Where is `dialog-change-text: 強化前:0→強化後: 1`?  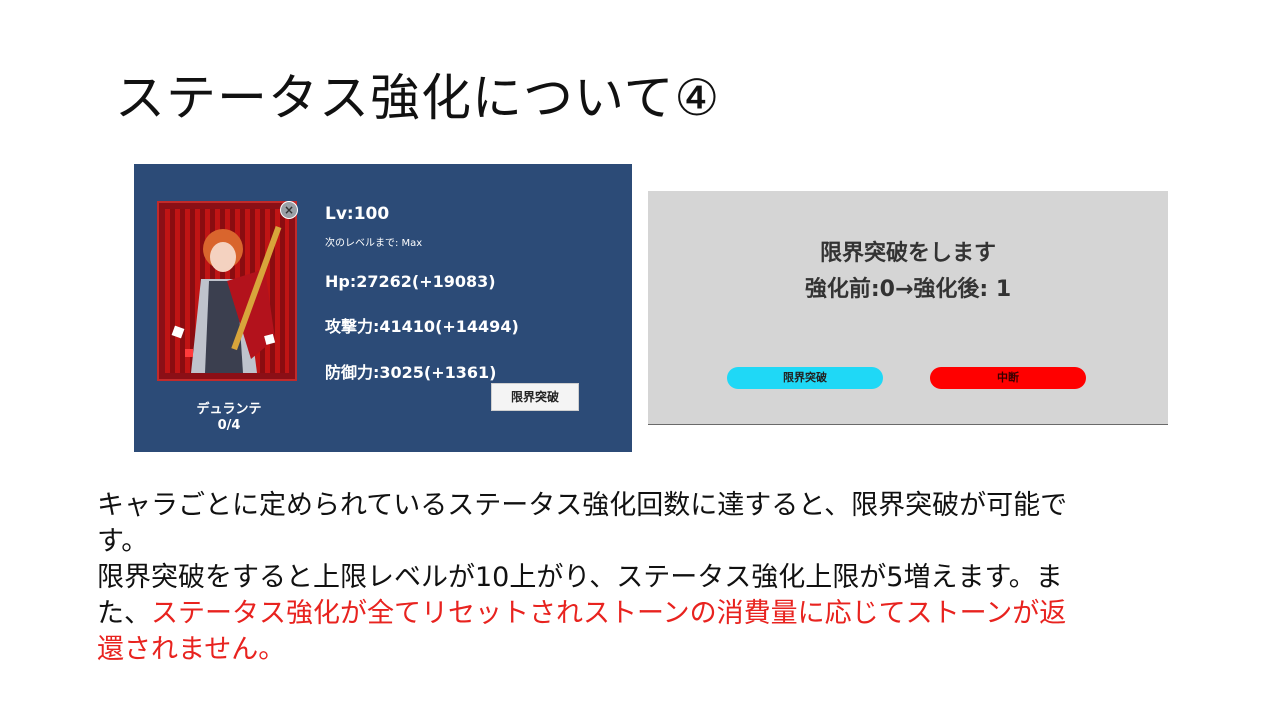 dialog-change-text: 強化前:0→強化後: 1 is located at coordinates (908, 289).